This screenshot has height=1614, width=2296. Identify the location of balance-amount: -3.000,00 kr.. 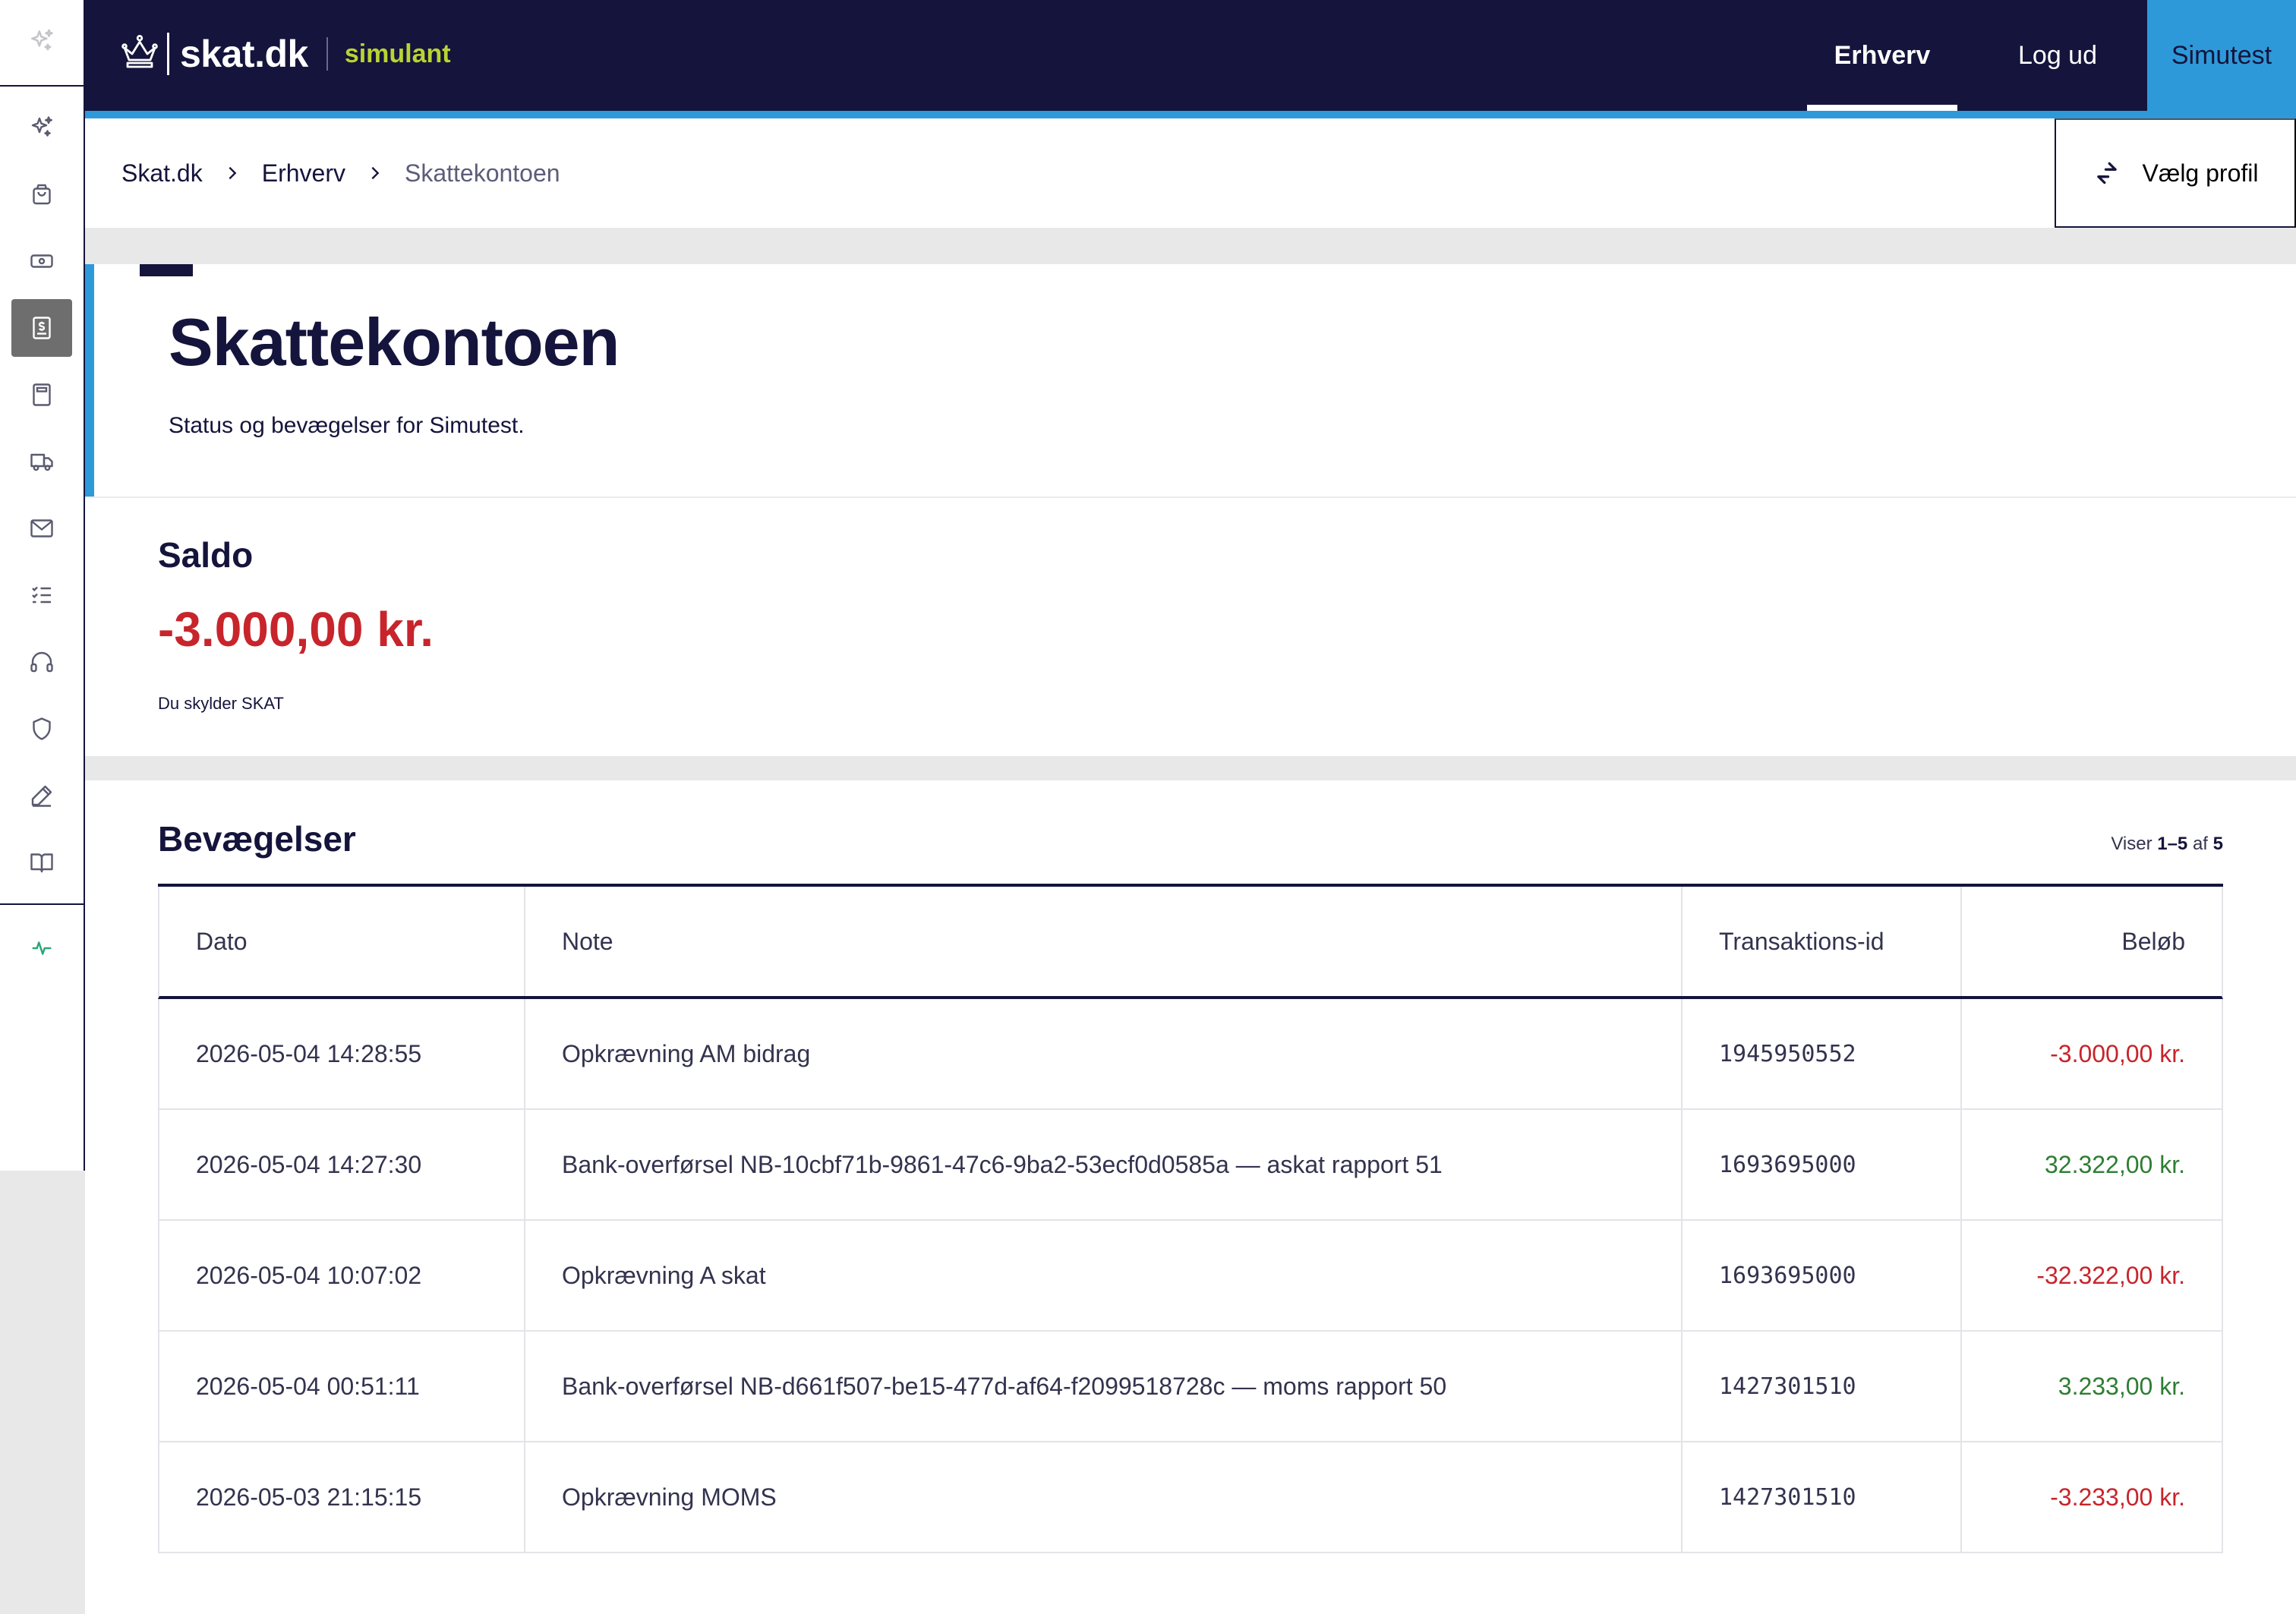
(296, 629).